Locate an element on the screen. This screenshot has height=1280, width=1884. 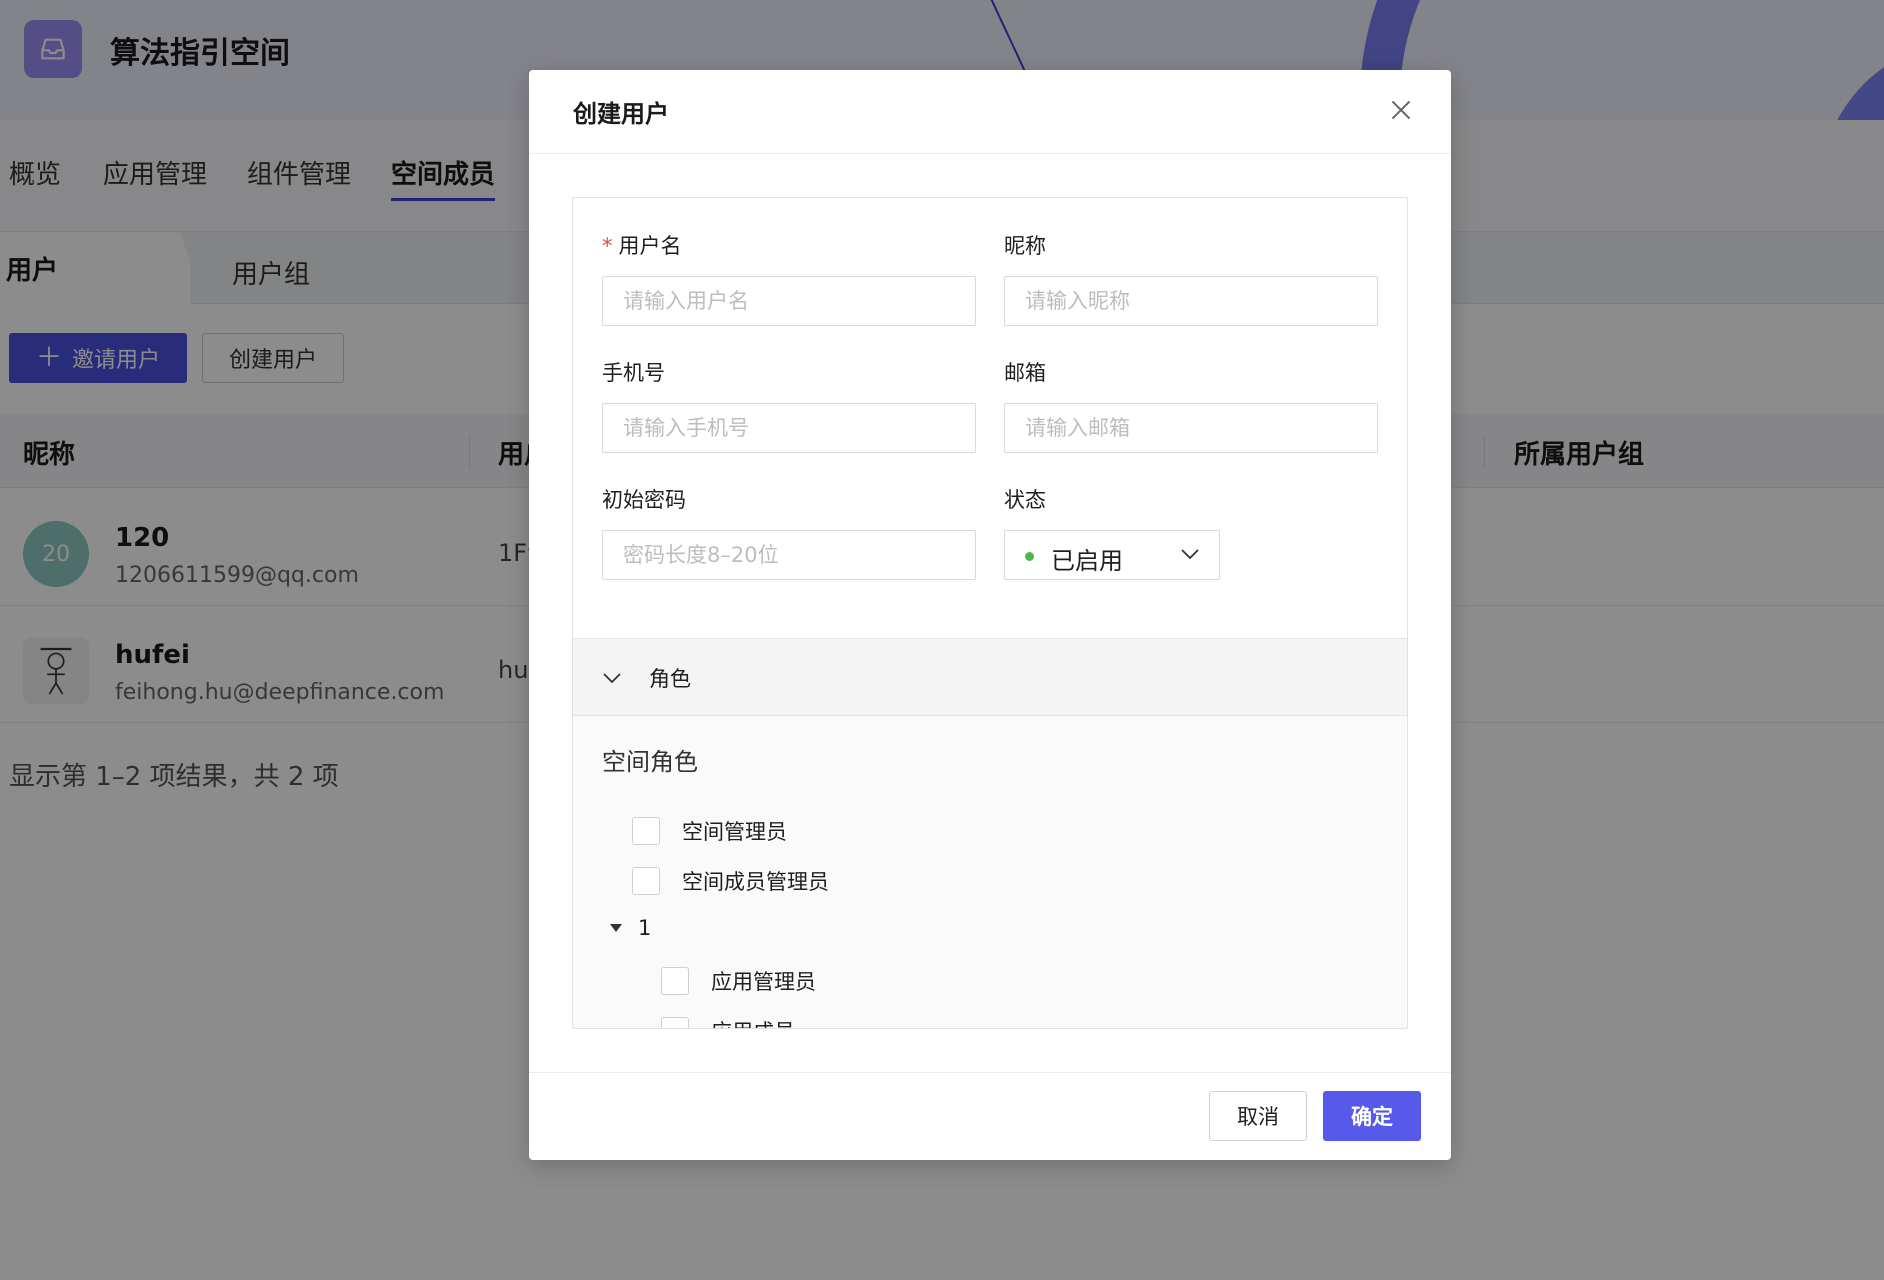
role-option: 应用管理员 is located at coordinates (738, 981).